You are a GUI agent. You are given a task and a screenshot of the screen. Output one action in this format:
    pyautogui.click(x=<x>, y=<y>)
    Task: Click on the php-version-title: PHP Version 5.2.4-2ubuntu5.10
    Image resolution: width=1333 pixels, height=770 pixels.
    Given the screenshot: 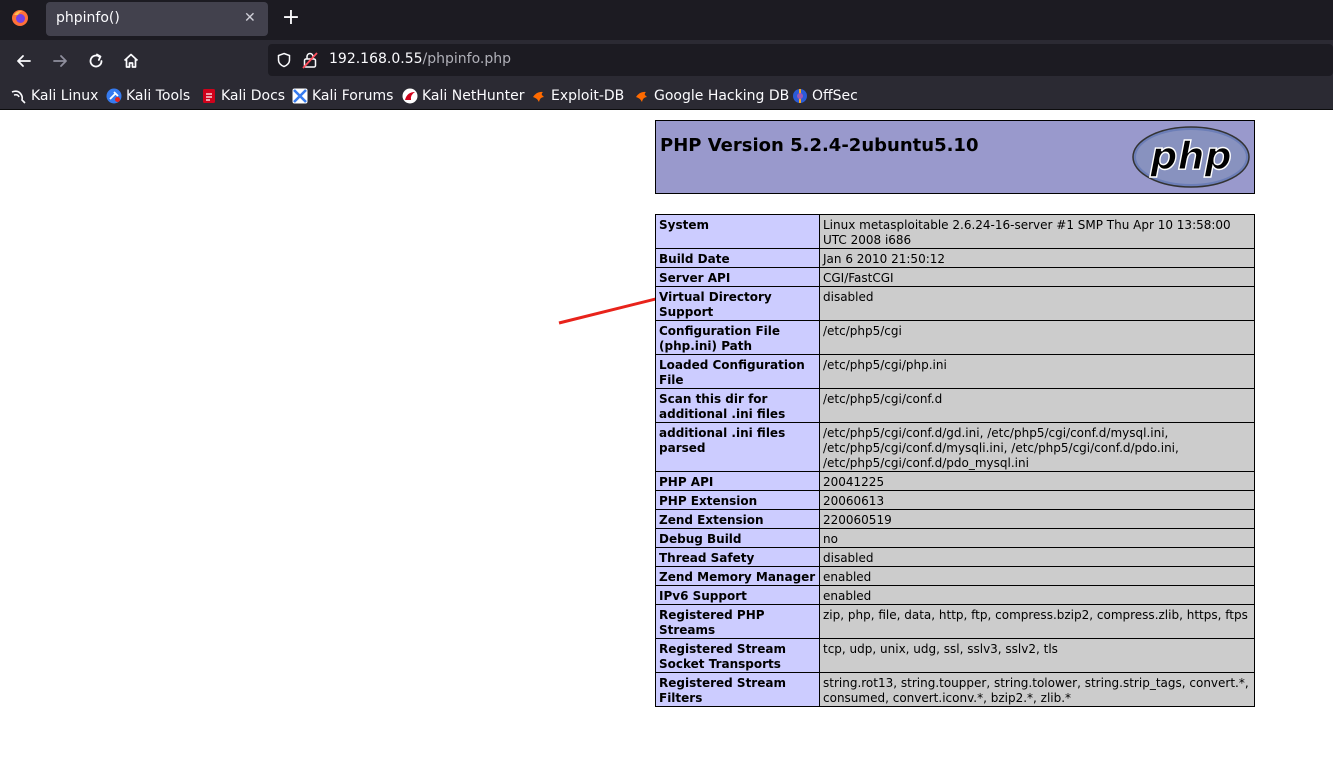 What is the action you would take?
    pyautogui.click(x=819, y=145)
    